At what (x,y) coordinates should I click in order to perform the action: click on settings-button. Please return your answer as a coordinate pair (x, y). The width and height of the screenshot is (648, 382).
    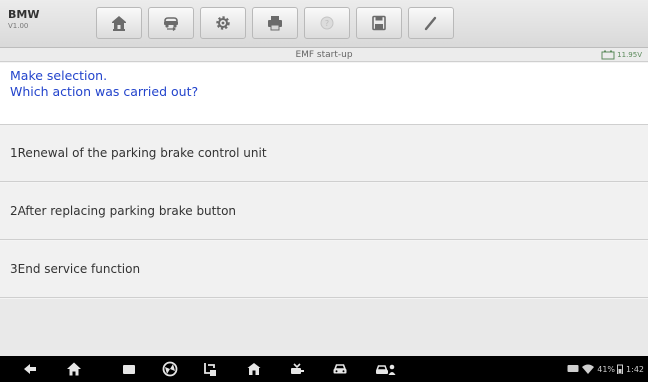
    Looking at the image, I should click on (223, 23).